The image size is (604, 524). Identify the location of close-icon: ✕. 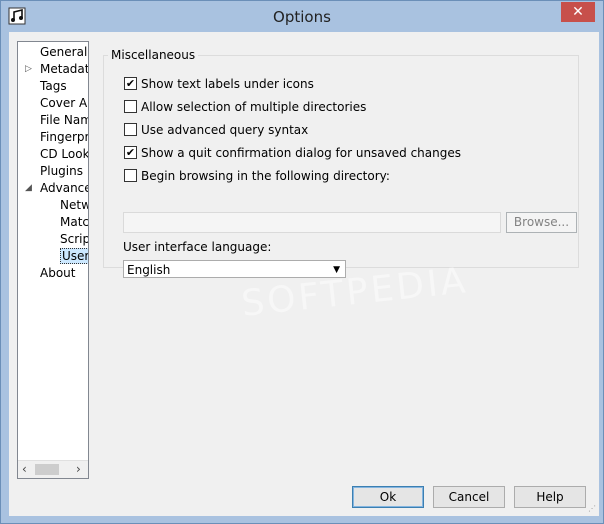
(578, 12).